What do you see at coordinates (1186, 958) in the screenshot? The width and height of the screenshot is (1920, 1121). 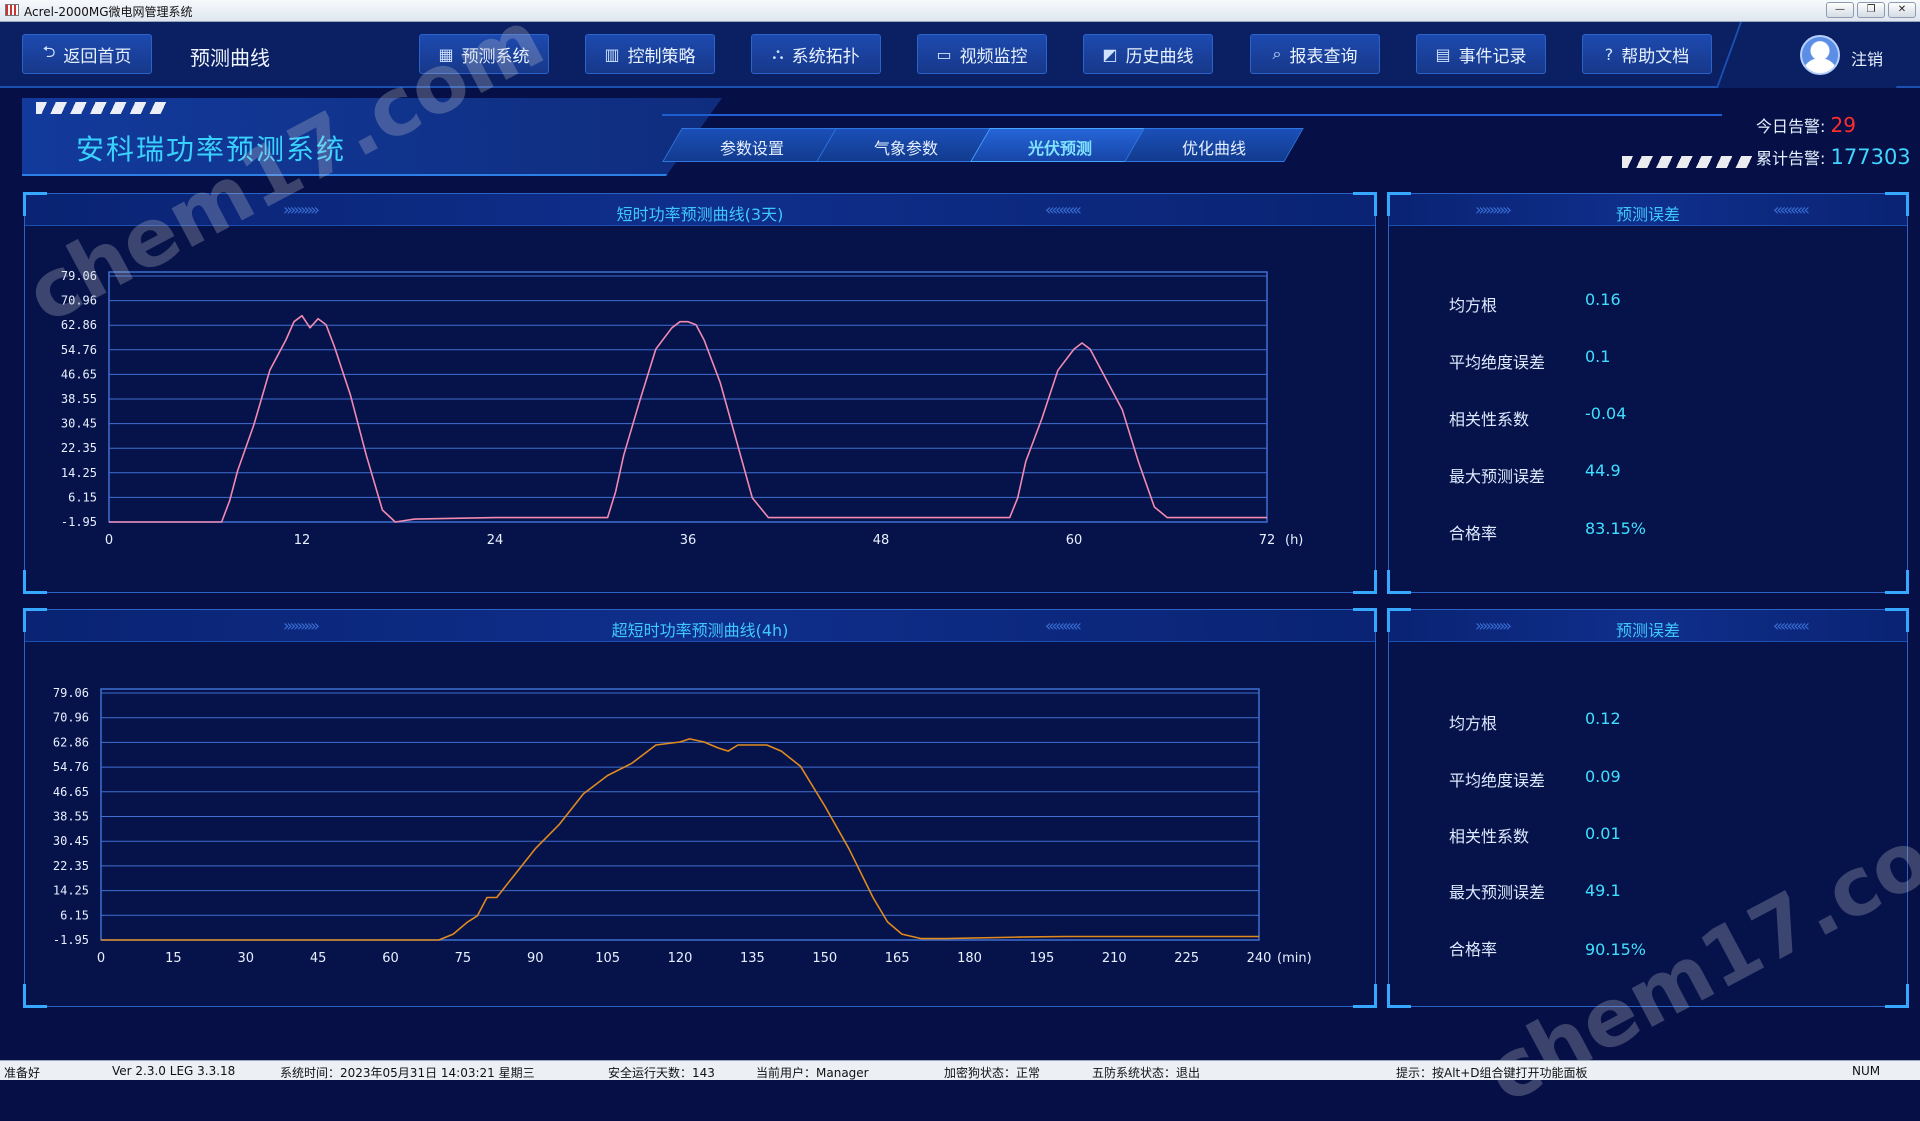 I see `x-tick-label: 225` at bounding box center [1186, 958].